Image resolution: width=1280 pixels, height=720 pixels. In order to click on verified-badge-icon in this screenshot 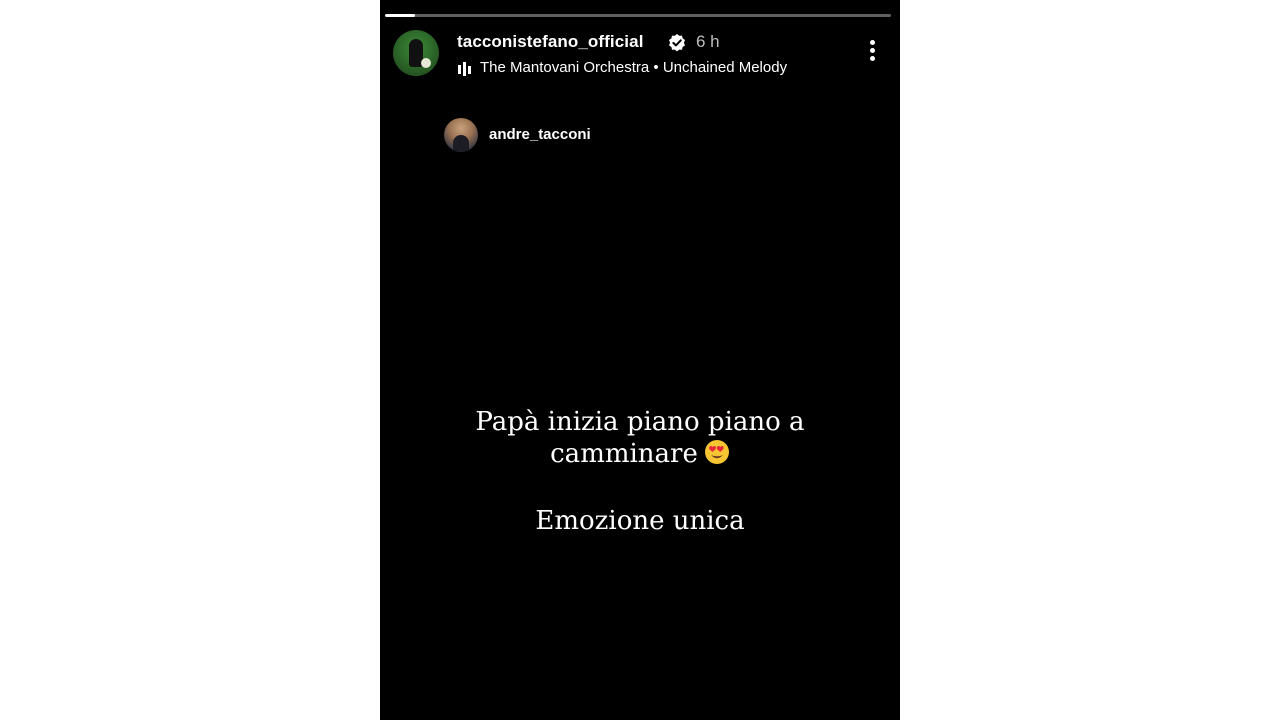, I will do `click(677, 43)`.